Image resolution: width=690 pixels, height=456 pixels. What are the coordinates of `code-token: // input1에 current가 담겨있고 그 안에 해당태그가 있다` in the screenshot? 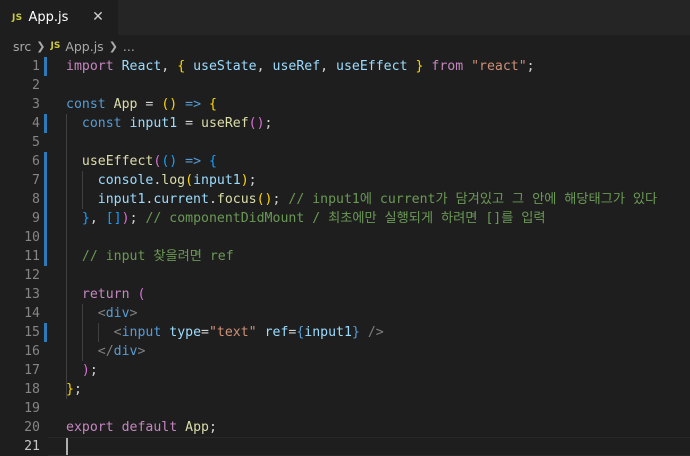 It's located at (473, 199).